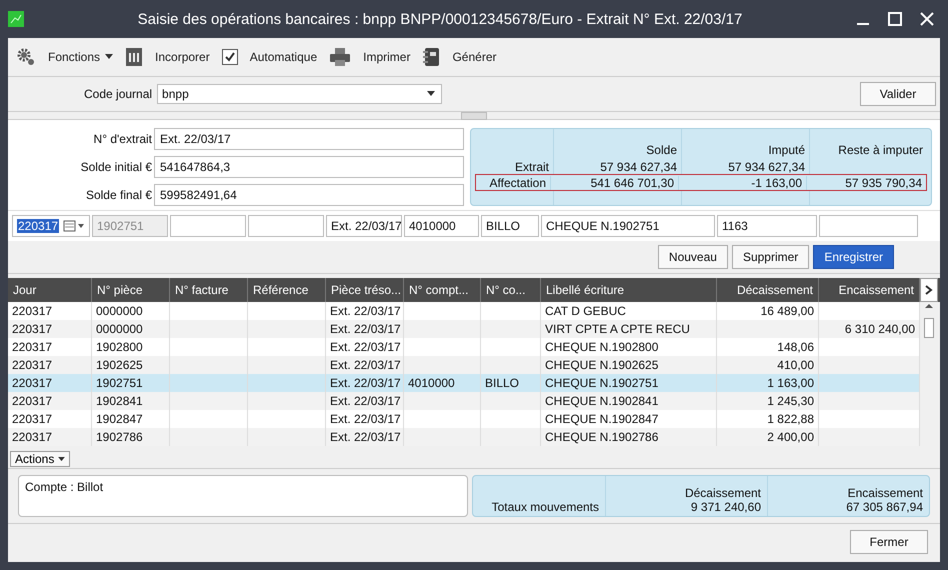 This screenshot has width=948, height=570. I want to click on gear-icon, so click(26, 57).